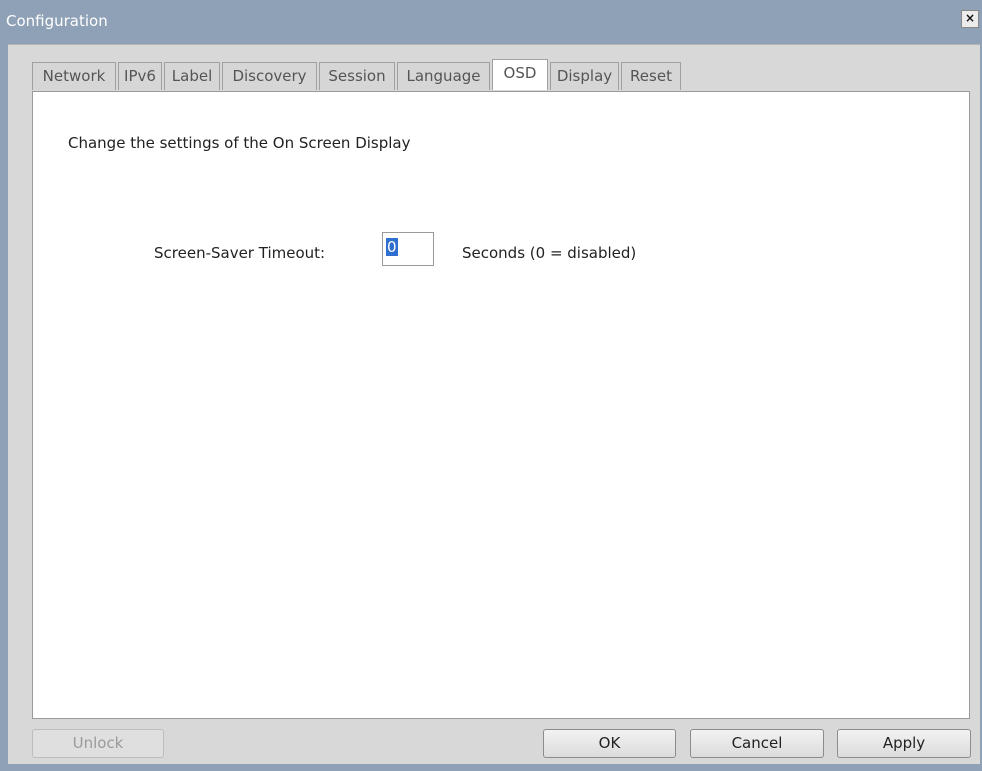 Image resolution: width=982 pixels, height=771 pixels. Describe the element at coordinates (74, 76) in the screenshot. I see `tab-network: Network` at that location.